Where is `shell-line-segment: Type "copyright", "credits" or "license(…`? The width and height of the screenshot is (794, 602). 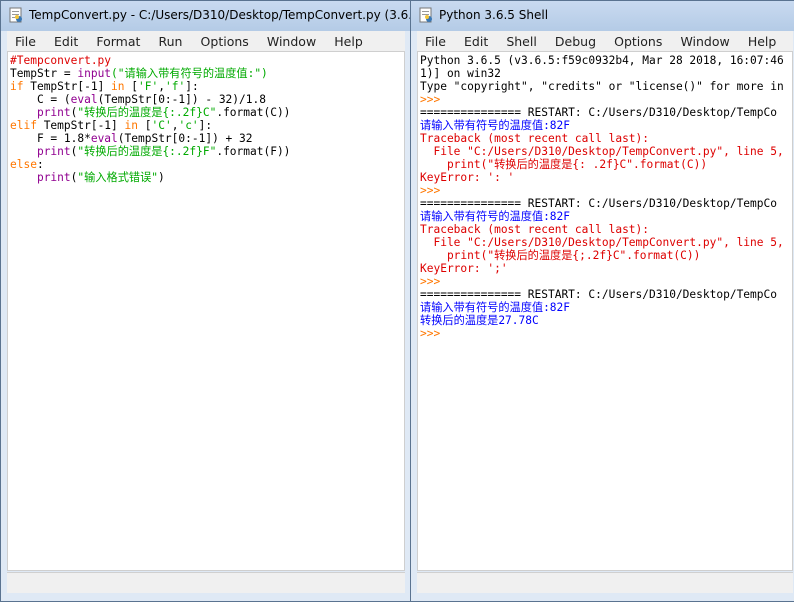
shell-line-segment: Type "copyright", "credits" or "license(… is located at coordinates (602, 86).